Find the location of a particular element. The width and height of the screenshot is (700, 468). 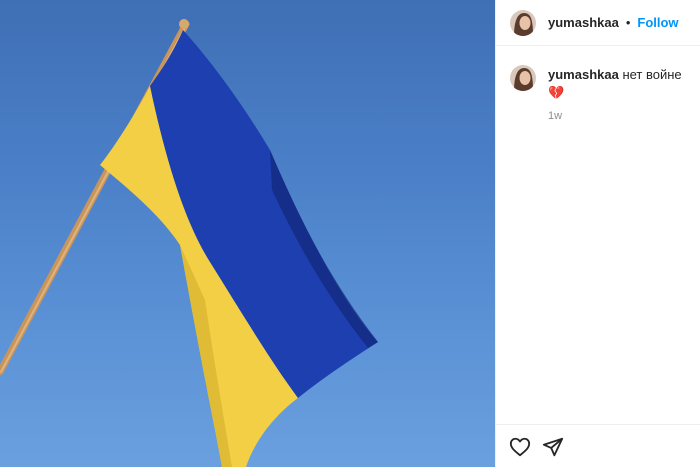

caption-comment: yumashkaa нет войне 💔 1w is located at coordinates (598, 84).